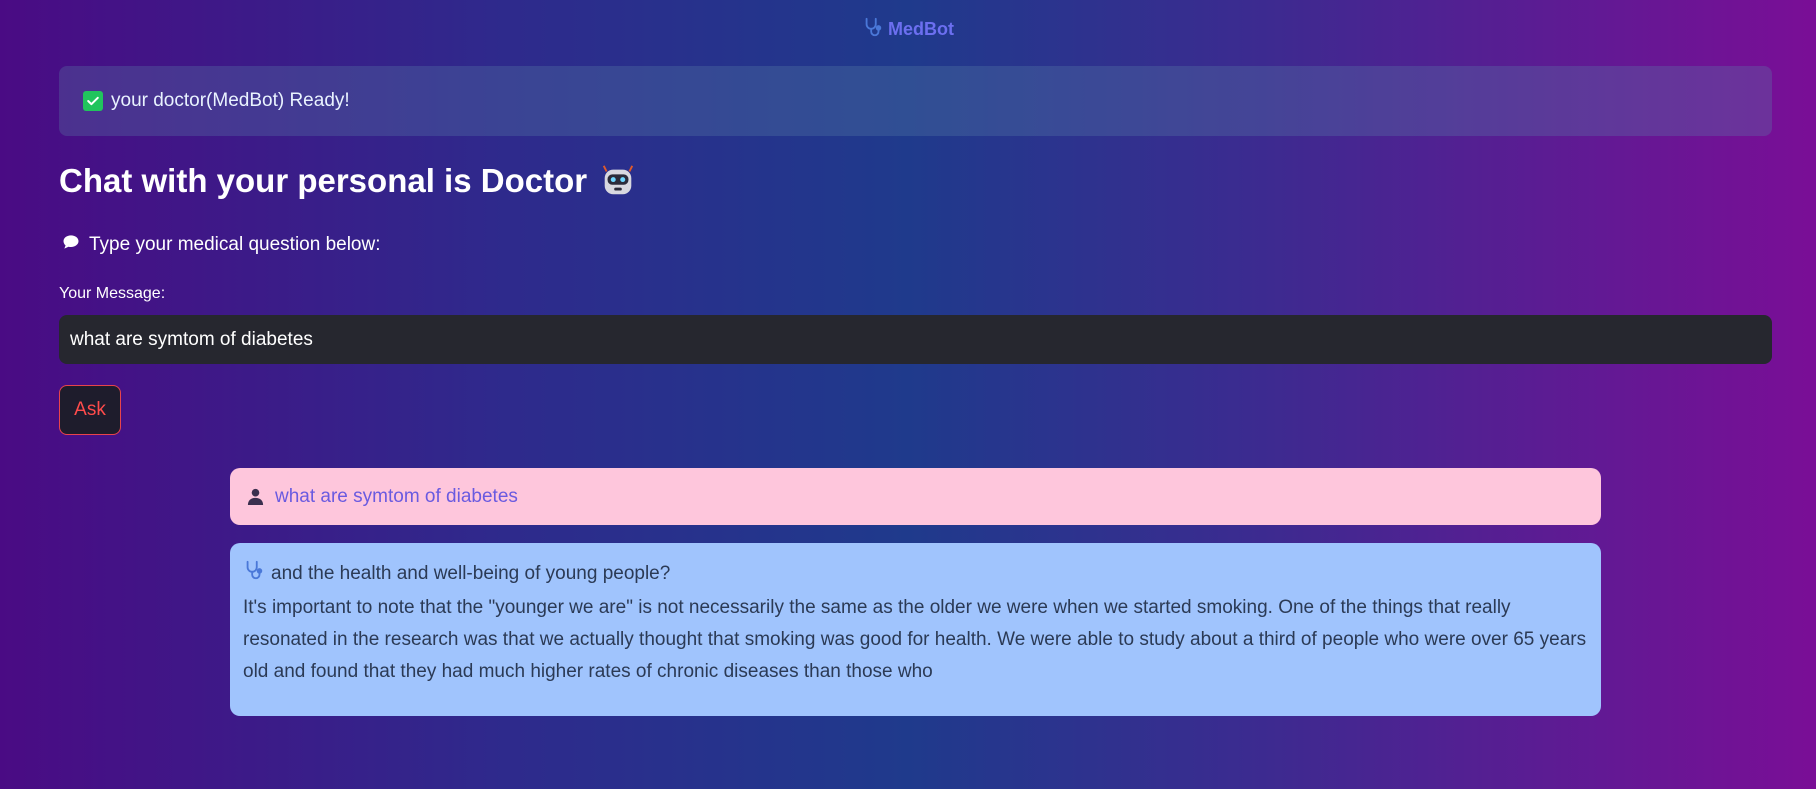  Describe the element at coordinates (230, 100) in the screenshot. I see `status-text: your doctor(MedBot) Ready!` at that location.